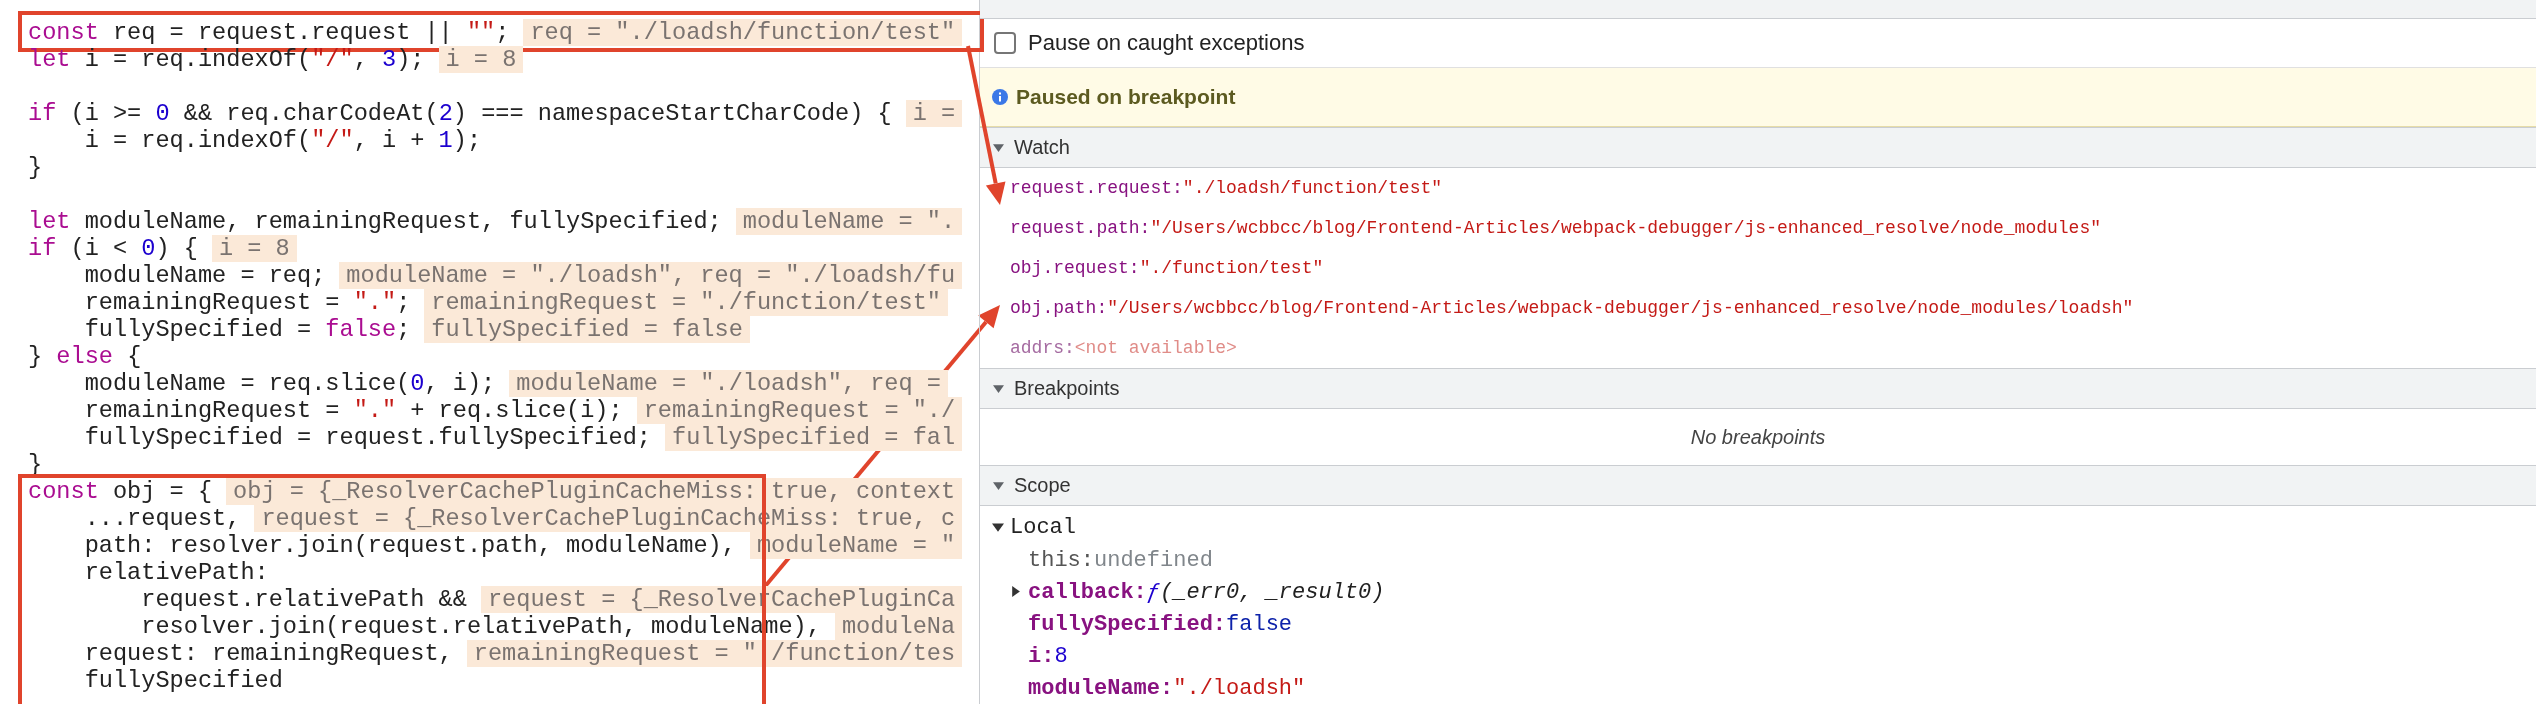 This screenshot has width=2536, height=704. I want to click on code-line: const req = request.request || "";, so click(269, 32).